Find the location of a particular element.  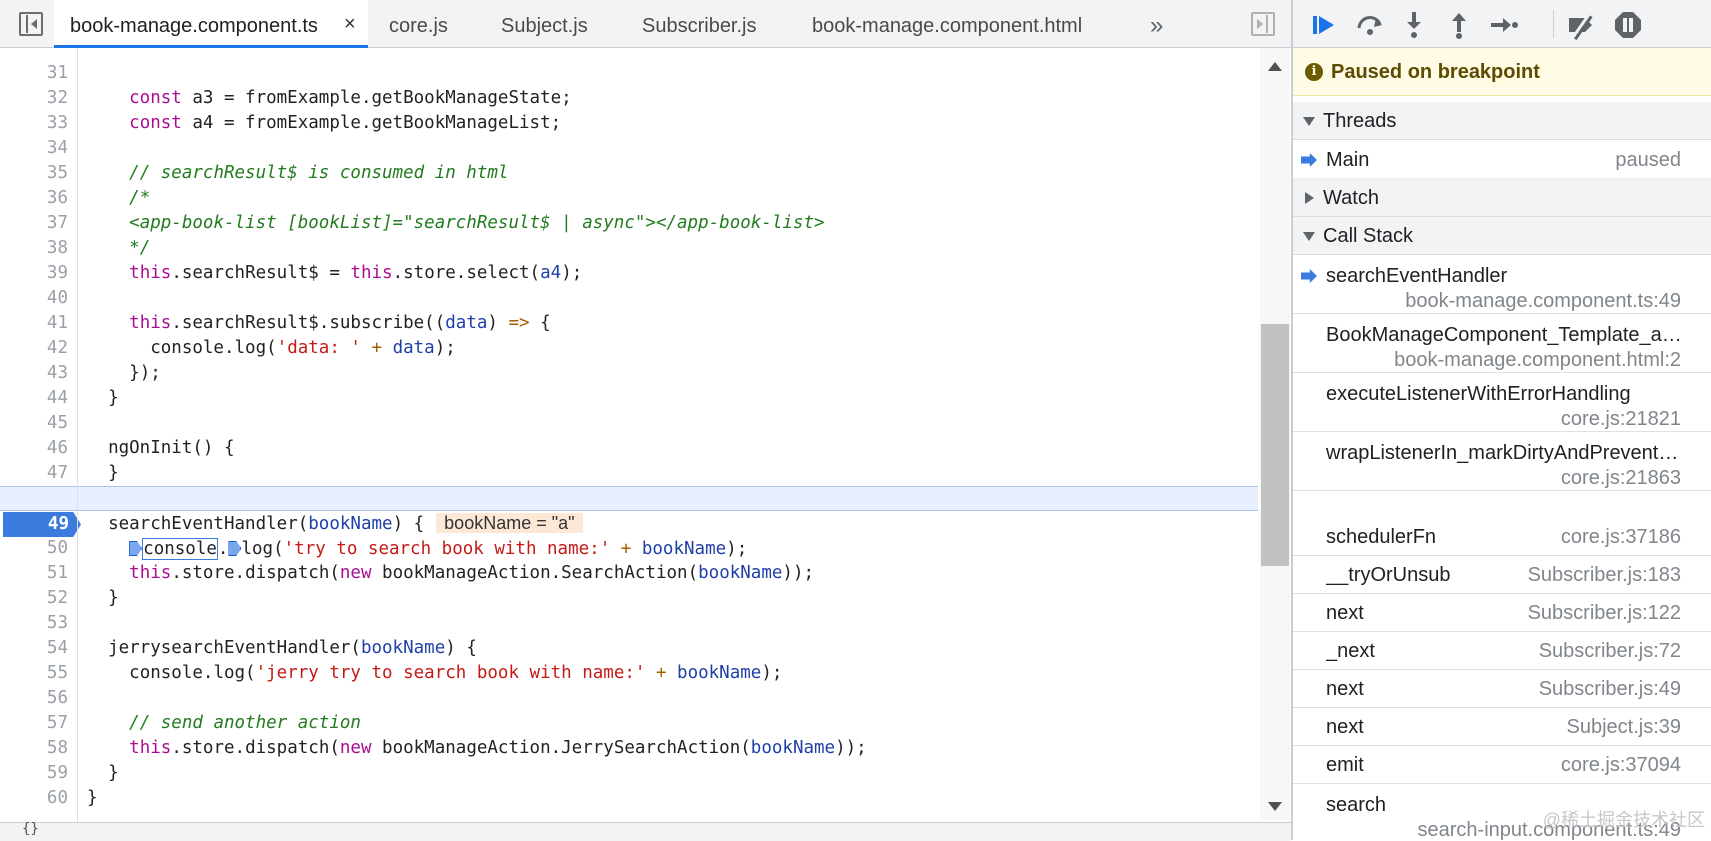

code-line: 51 } is located at coordinates (629, 572).